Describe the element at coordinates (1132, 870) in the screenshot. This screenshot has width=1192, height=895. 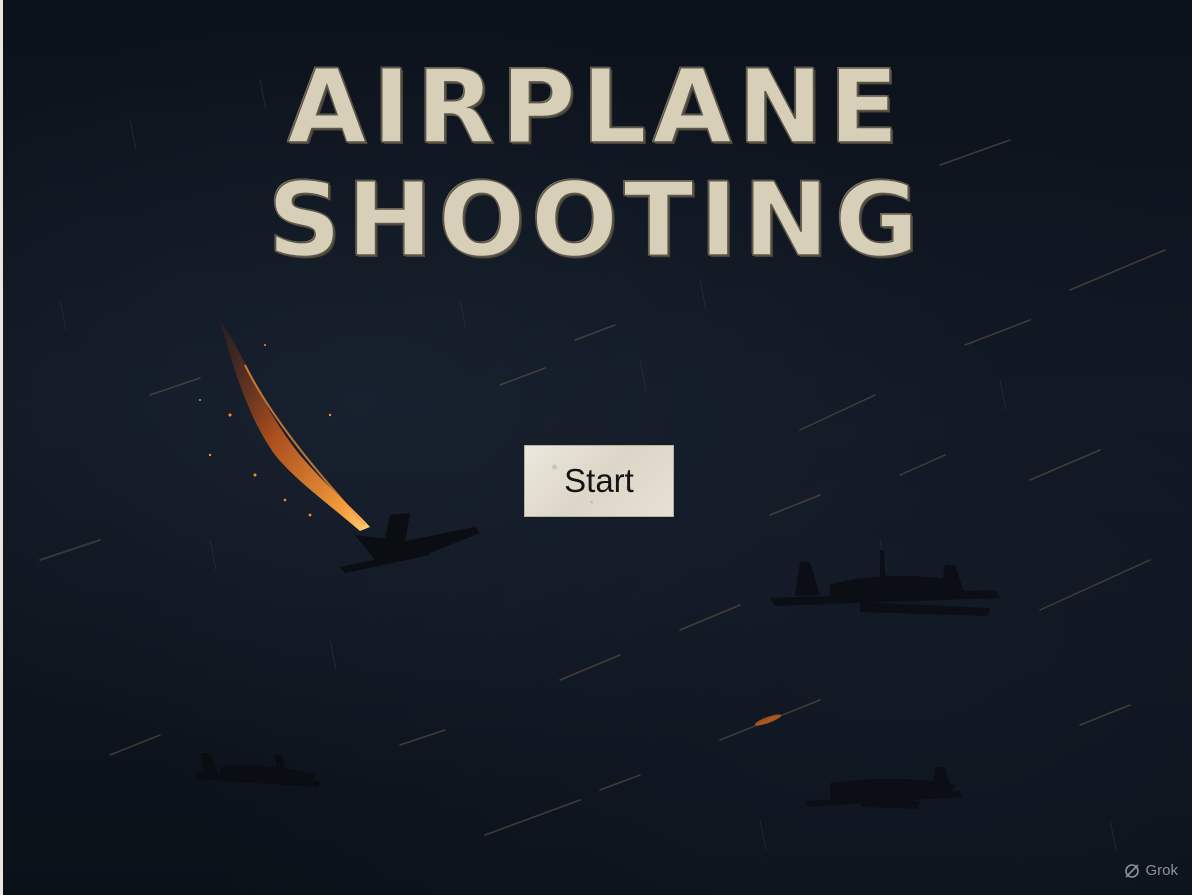
I see `grok-logo-icon` at that location.